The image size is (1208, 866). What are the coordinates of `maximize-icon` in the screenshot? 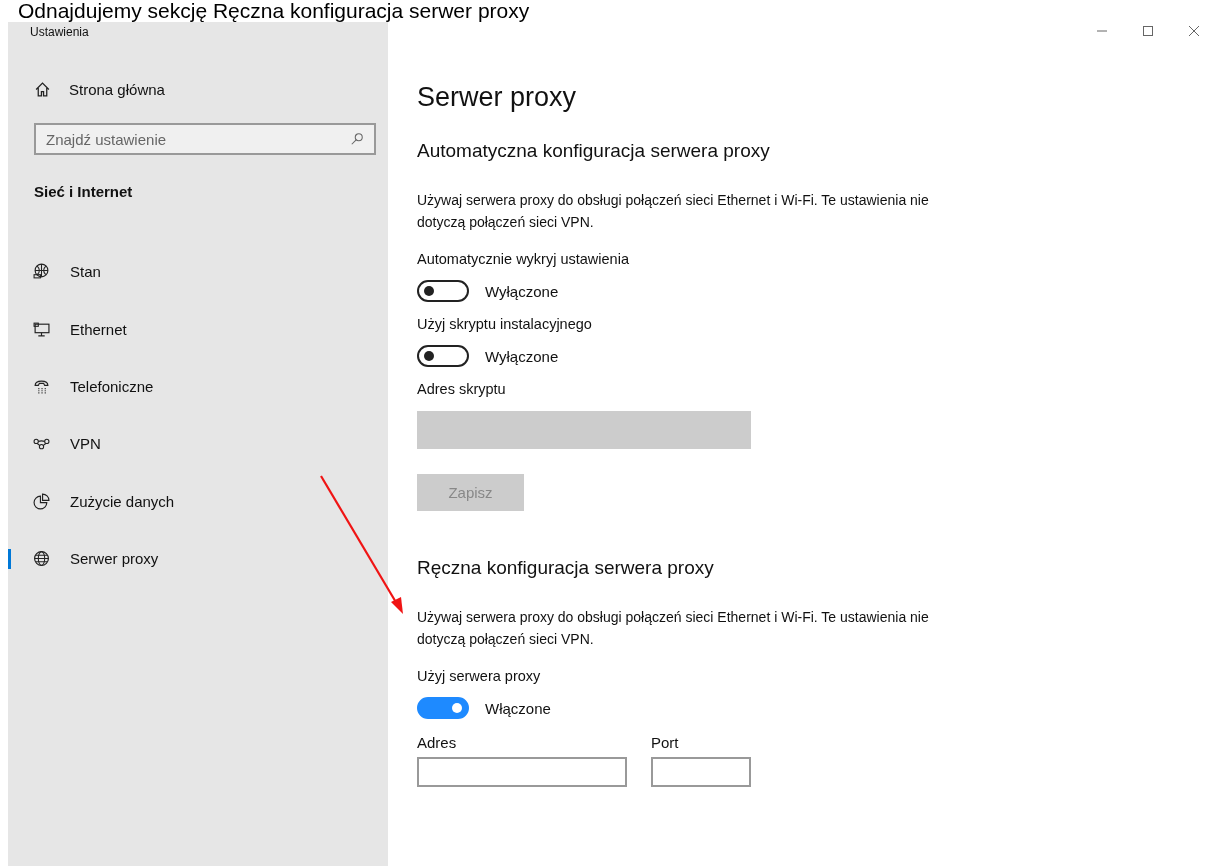 It's located at (1148, 31).